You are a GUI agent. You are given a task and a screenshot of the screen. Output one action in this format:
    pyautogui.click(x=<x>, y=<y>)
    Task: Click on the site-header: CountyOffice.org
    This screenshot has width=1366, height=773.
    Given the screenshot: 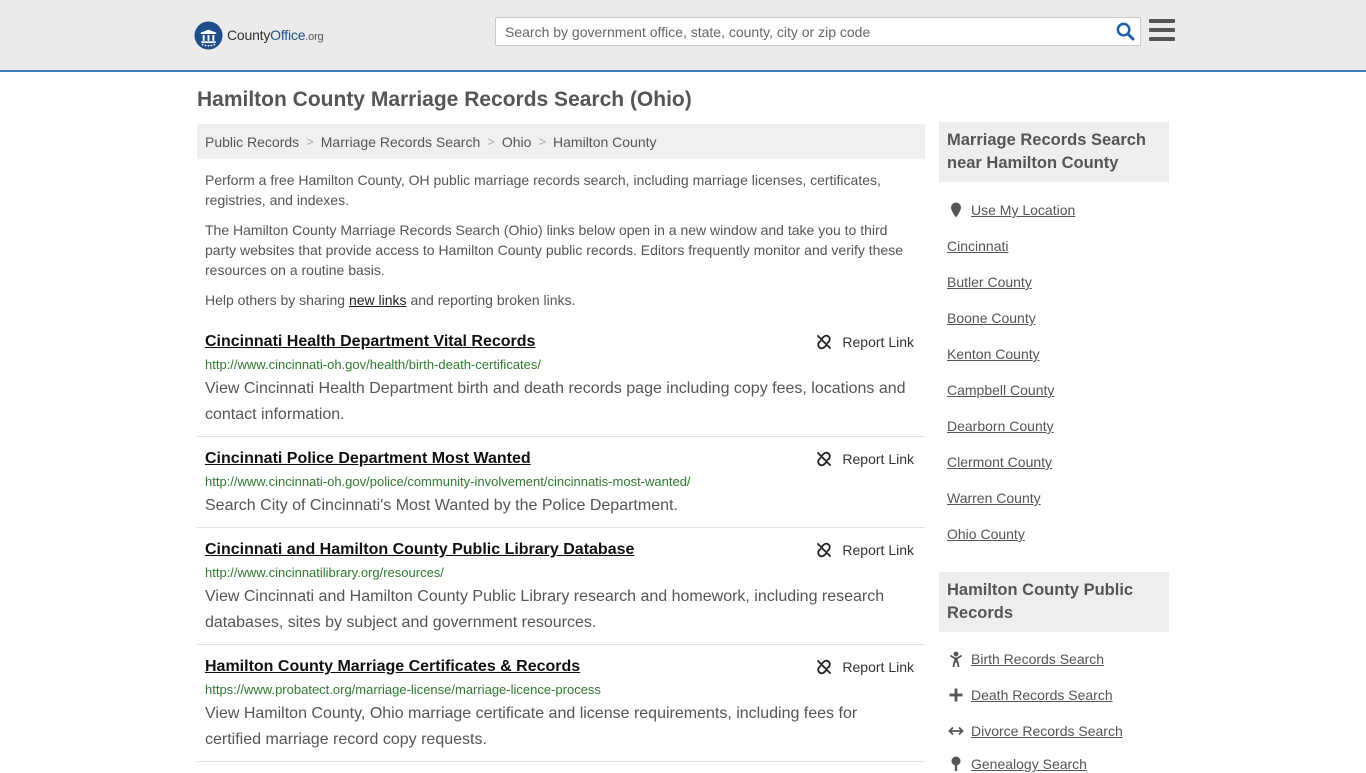 What is the action you would take?
    pyautogui.click(x=683, y=36)
    